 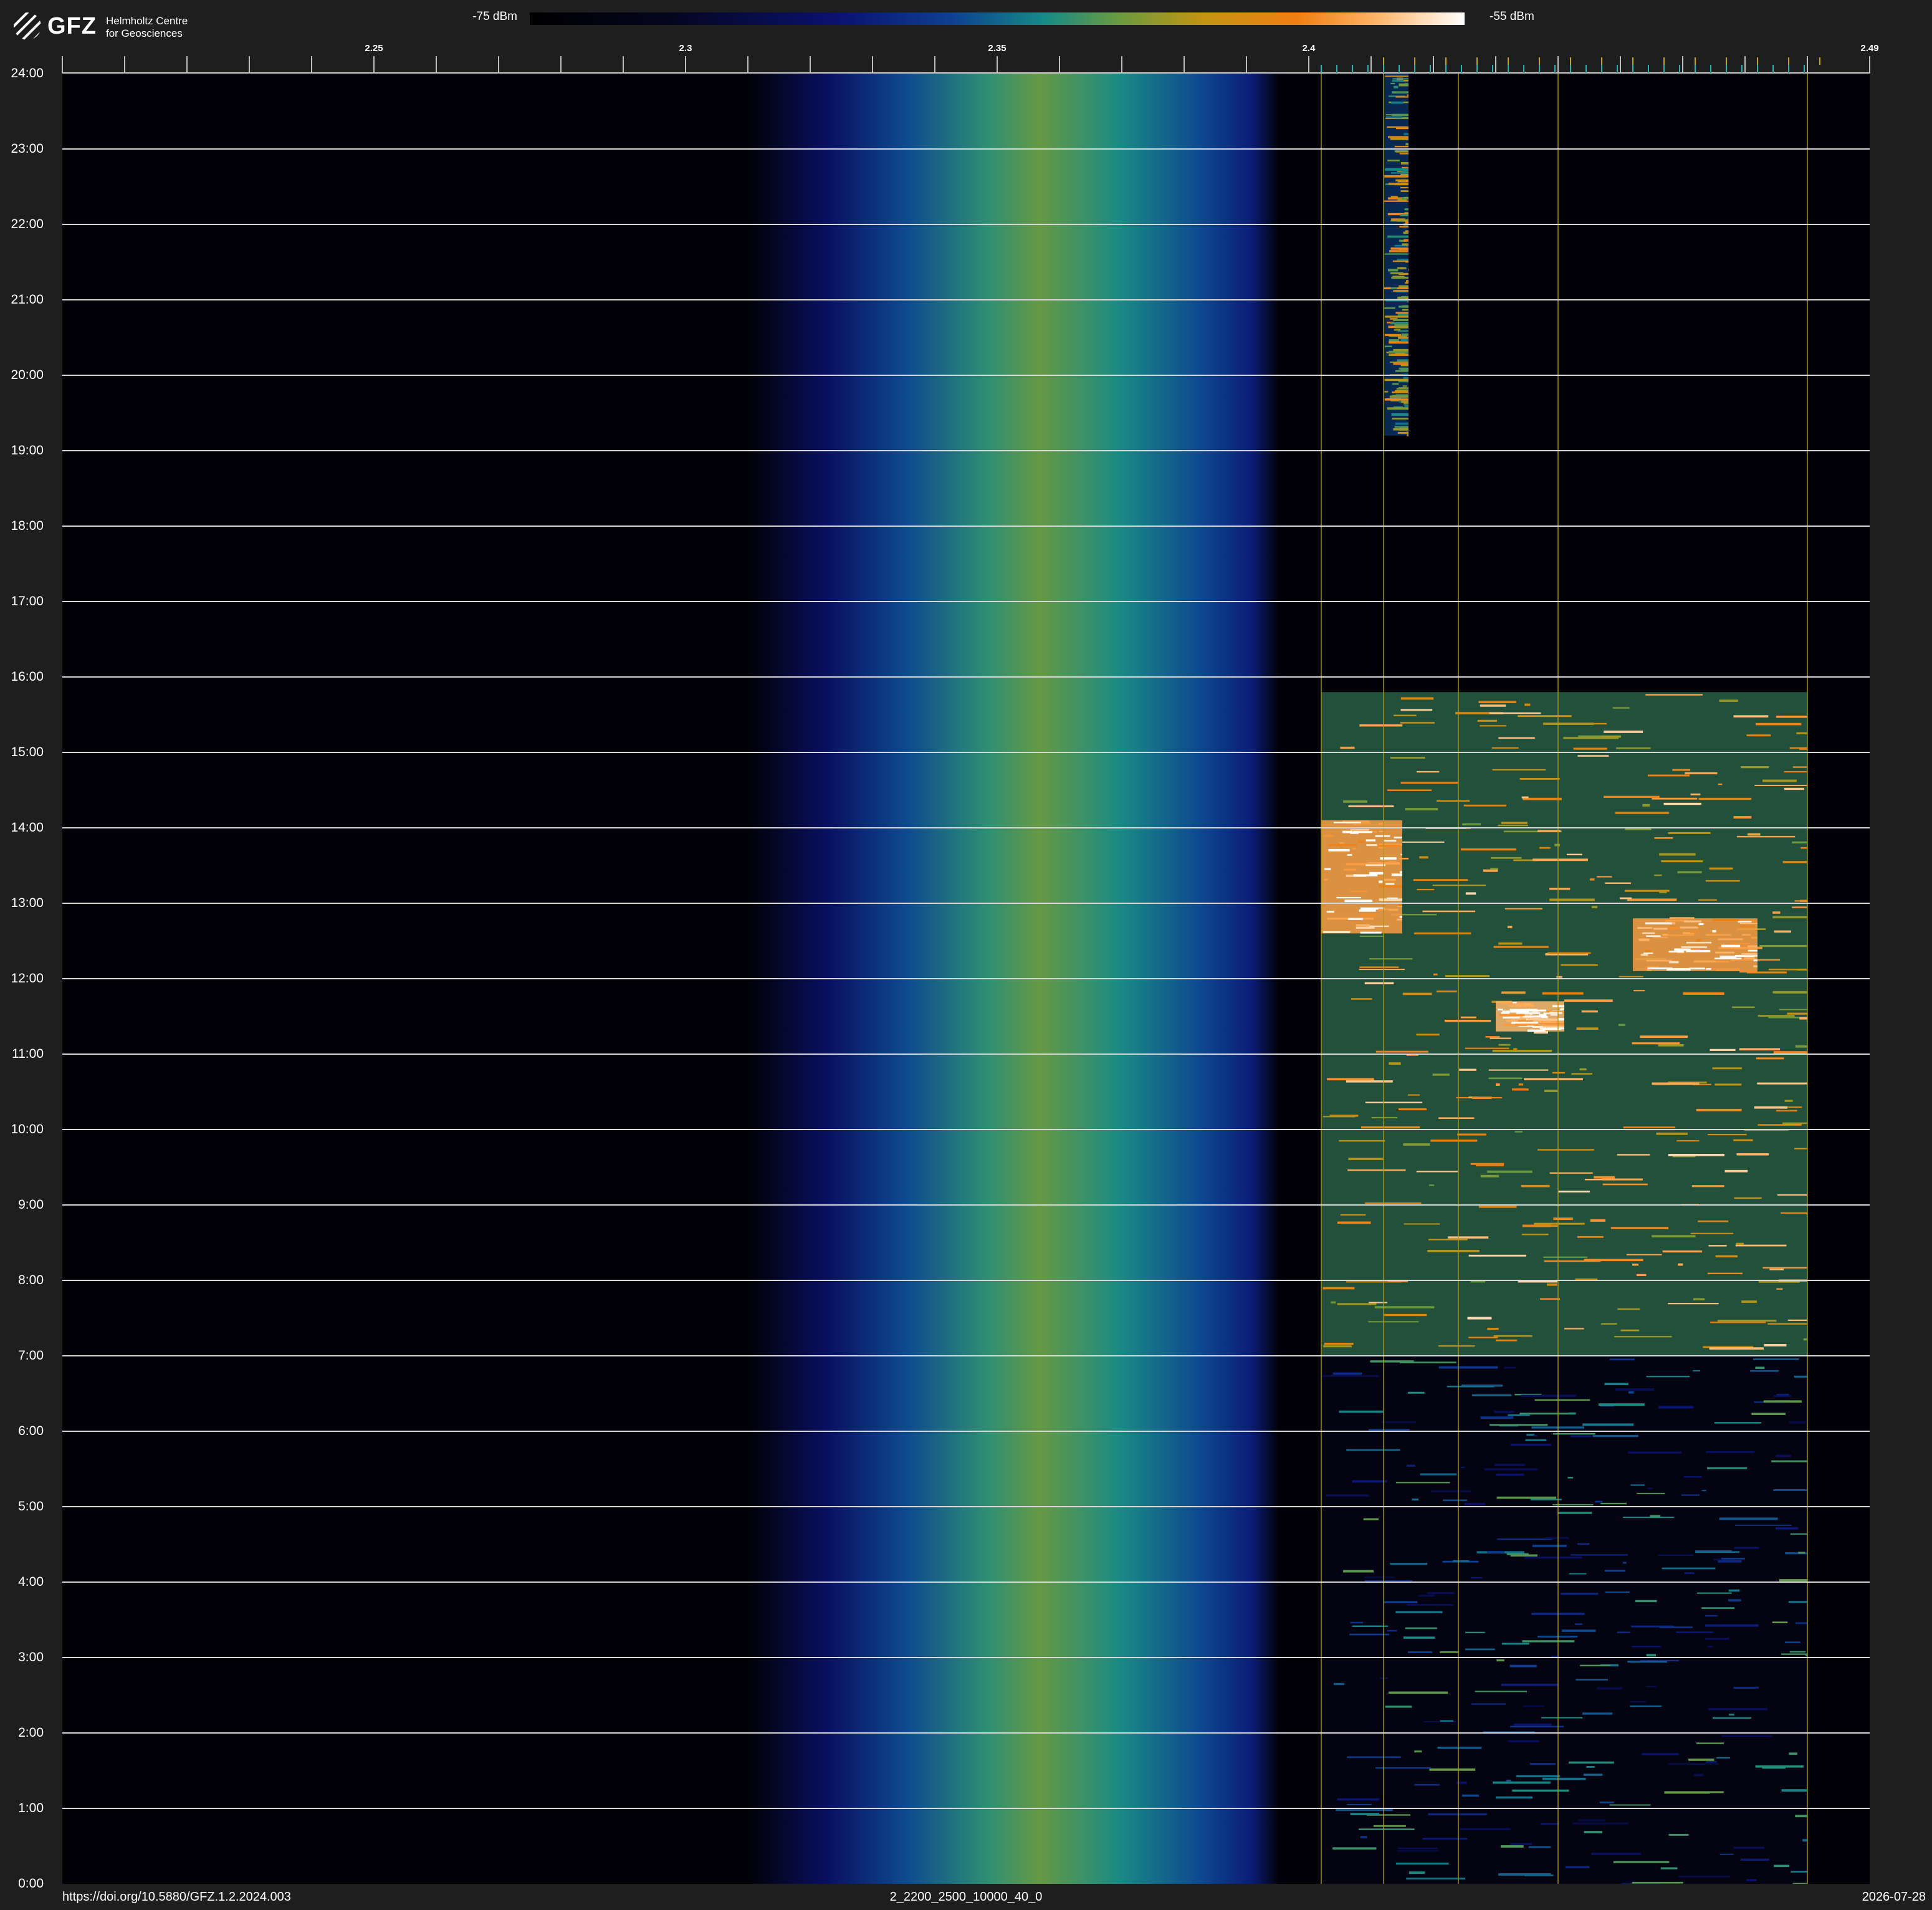 What do you see at coordinates (1512, 16) in the screenshot?
I see `colorbar-max-label: -55 dBm` at bounding box center [1512, 16].